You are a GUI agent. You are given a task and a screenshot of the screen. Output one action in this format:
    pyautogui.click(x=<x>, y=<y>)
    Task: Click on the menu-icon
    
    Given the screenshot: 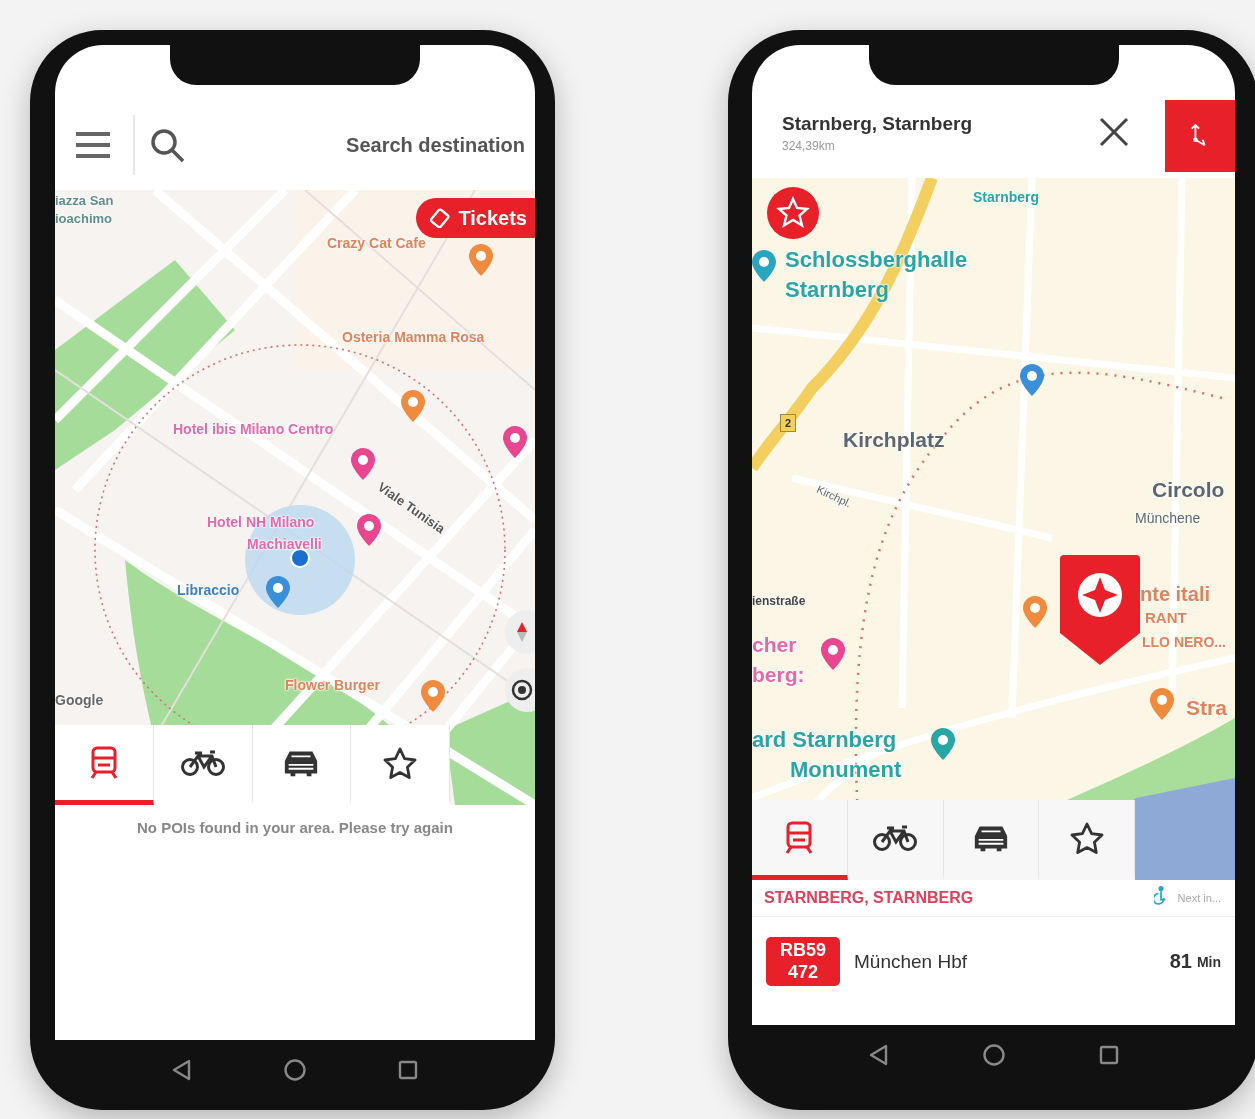 What is the action you would take?
    pyautogui.click(x=93, y=145)
    